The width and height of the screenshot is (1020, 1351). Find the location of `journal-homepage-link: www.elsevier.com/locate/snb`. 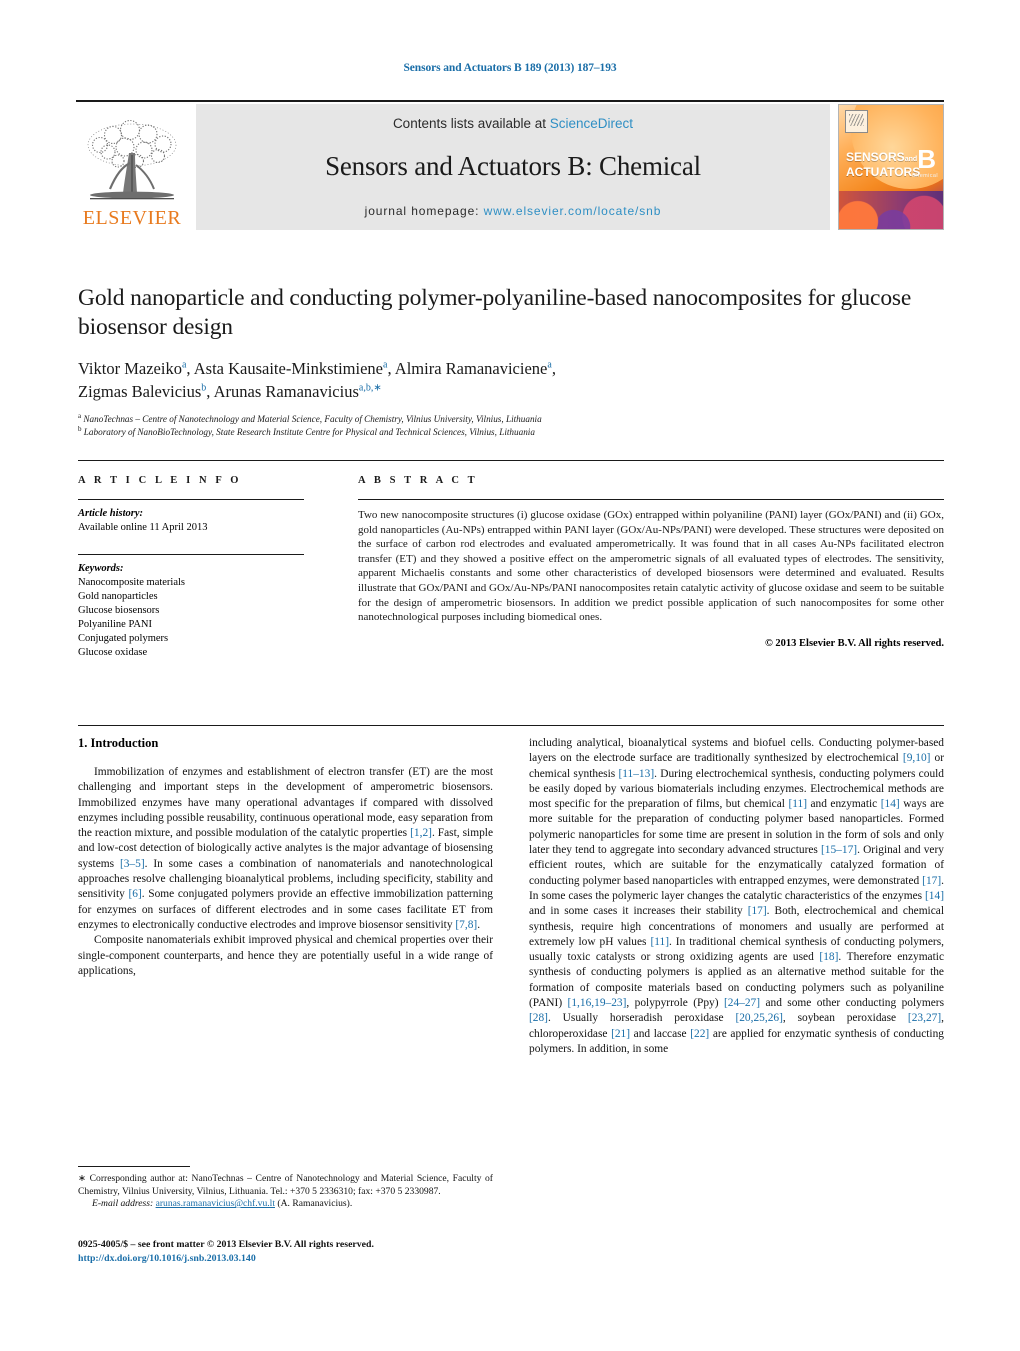

journal-homepage-link: www.elsevier.com/locate/snb is located at coordinates (573, 211).